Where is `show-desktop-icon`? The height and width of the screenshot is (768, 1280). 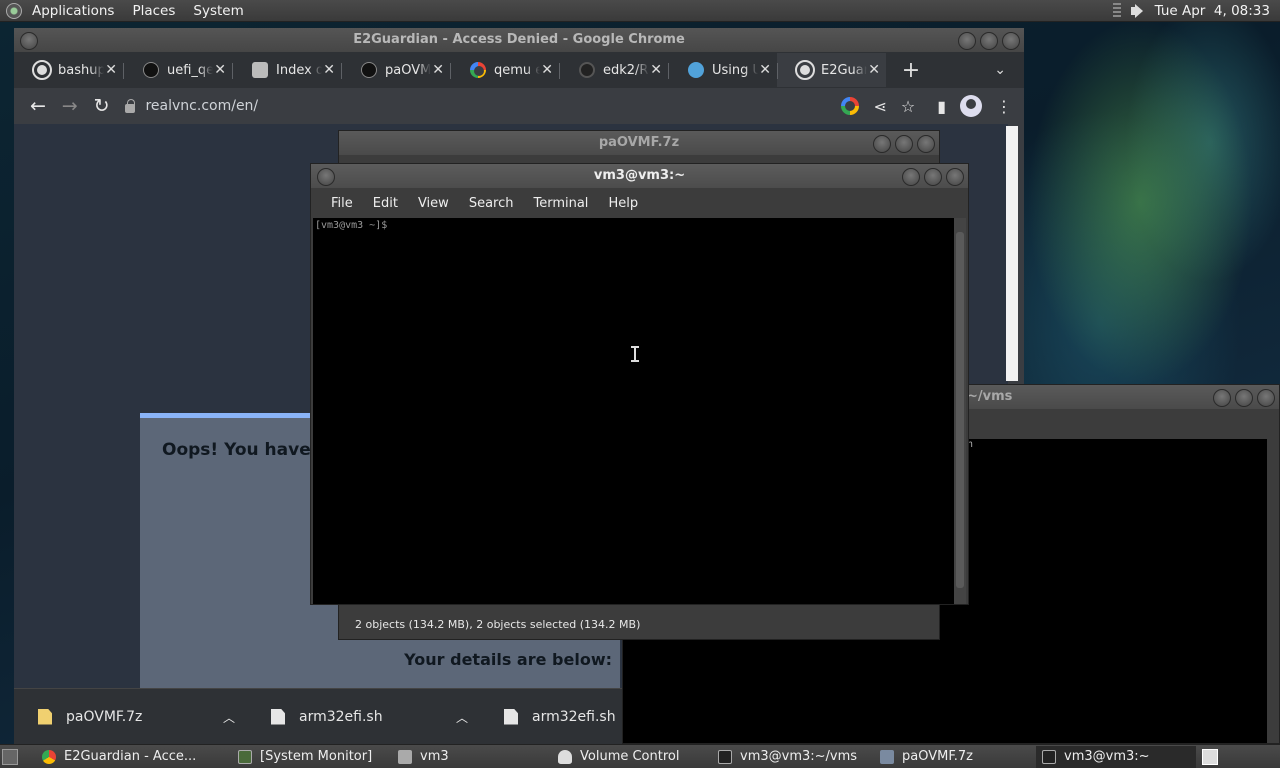
show-desktop-icon is located at coordinates (10, 756).